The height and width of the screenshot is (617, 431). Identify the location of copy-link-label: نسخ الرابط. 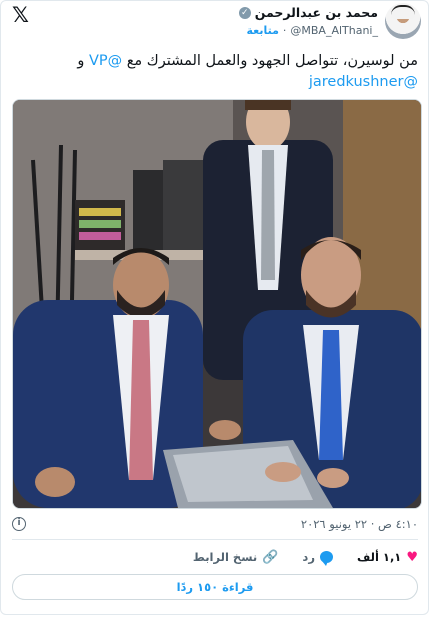
(225, 557).